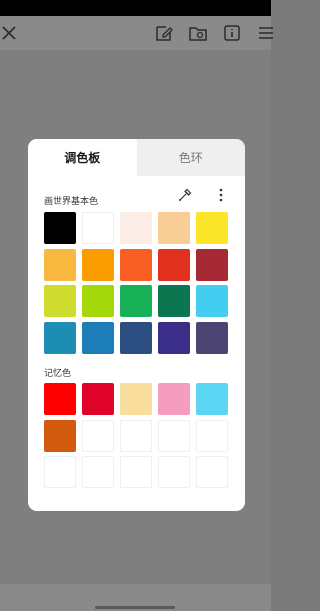 The image size is (320, 611). Describe the element at coordinates (185, 195) in the screenshot. I see `eyedropper-icon` at that location.